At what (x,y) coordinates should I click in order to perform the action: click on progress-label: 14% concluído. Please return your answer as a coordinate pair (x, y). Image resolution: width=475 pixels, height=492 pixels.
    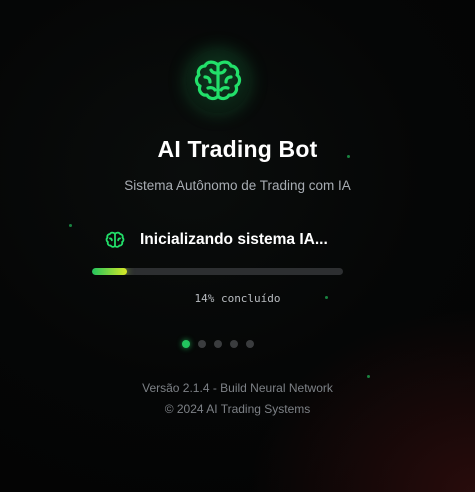
    Looking at the image, I should click on (237, 298).